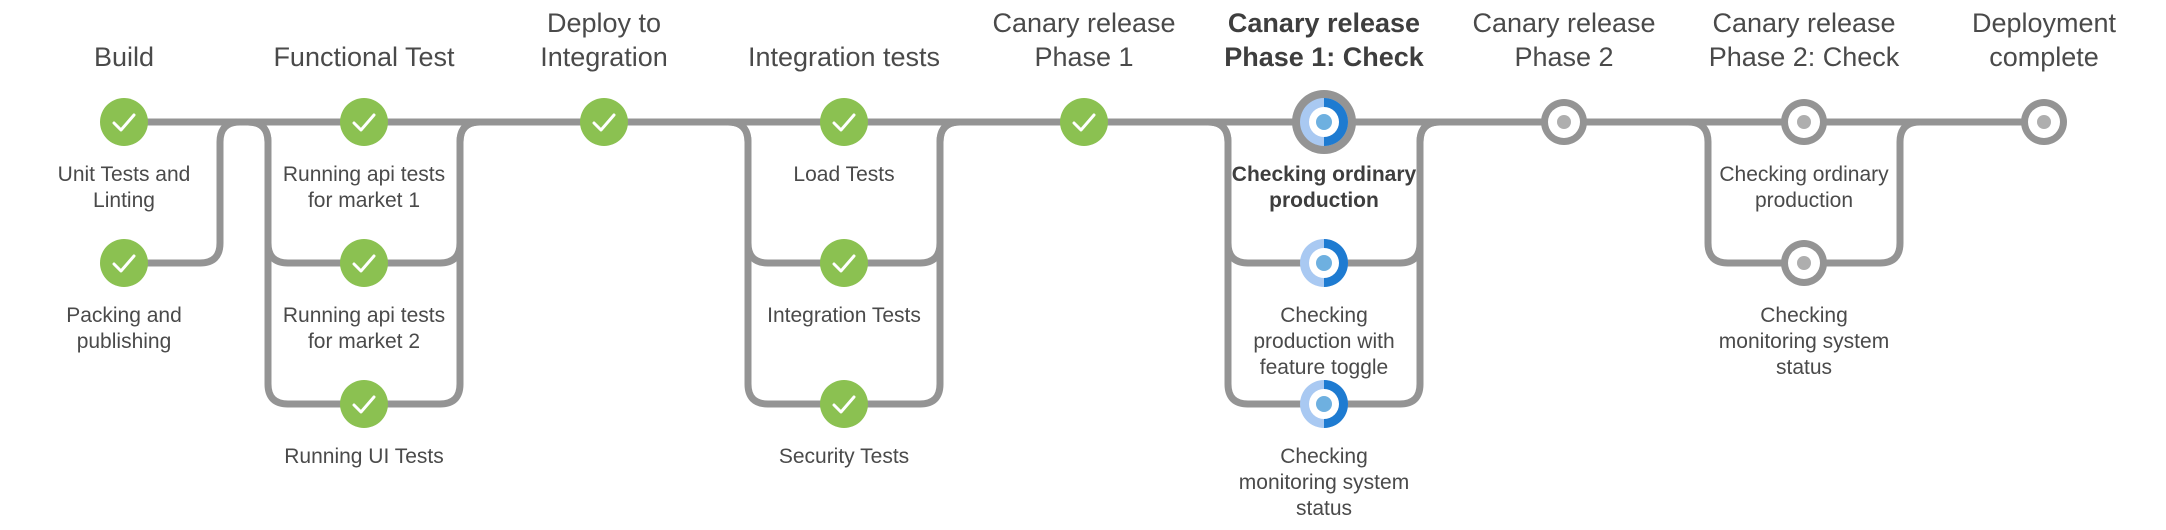 This screenshot has height=530, width=2166. What do you see at coordinates (844, 175) in the screenshot?
I see `node-label: Load Tests` at bounding box center [844, 175].